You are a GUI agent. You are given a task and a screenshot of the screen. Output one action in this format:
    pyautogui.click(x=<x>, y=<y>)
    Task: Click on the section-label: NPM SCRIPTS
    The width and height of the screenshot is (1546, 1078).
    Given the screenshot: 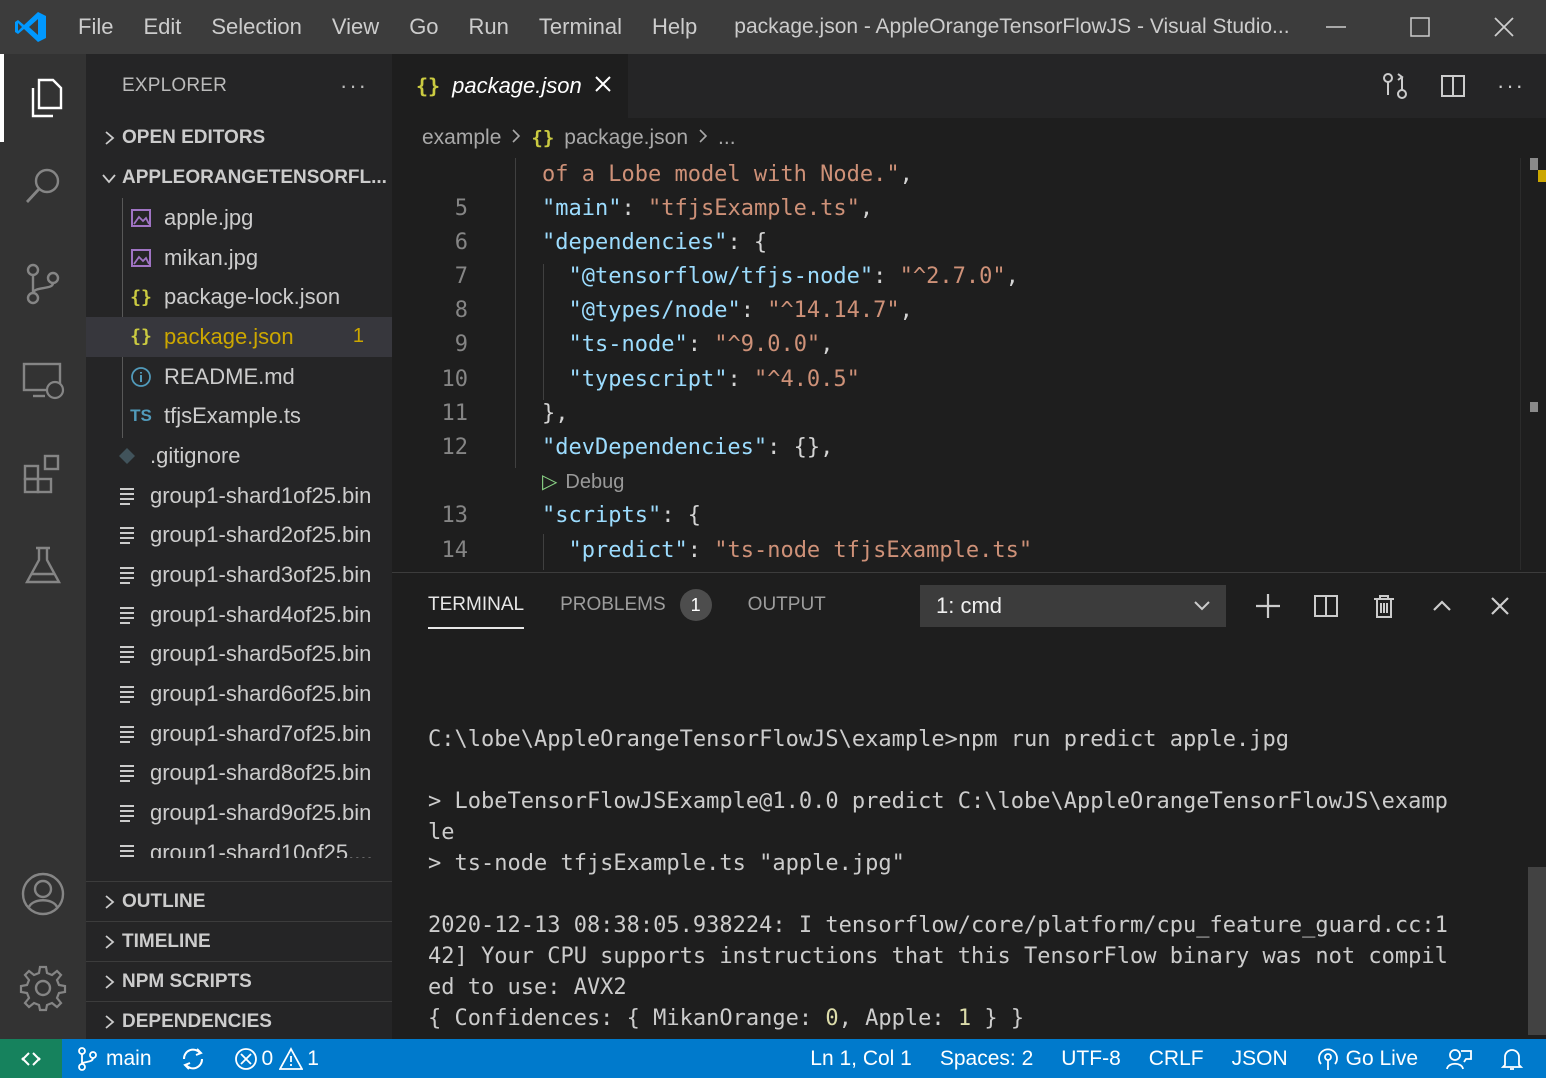 What is the action you would take?
    pyautogui.click(x=187, y=981)
    